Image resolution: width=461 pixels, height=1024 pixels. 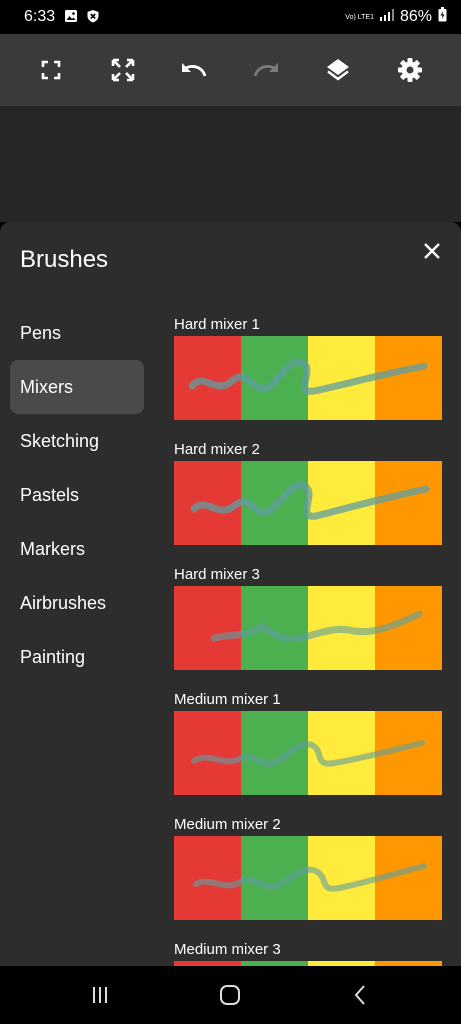 I want to click on brush-name: Medium mixer 1, so click(x=227, y=699).